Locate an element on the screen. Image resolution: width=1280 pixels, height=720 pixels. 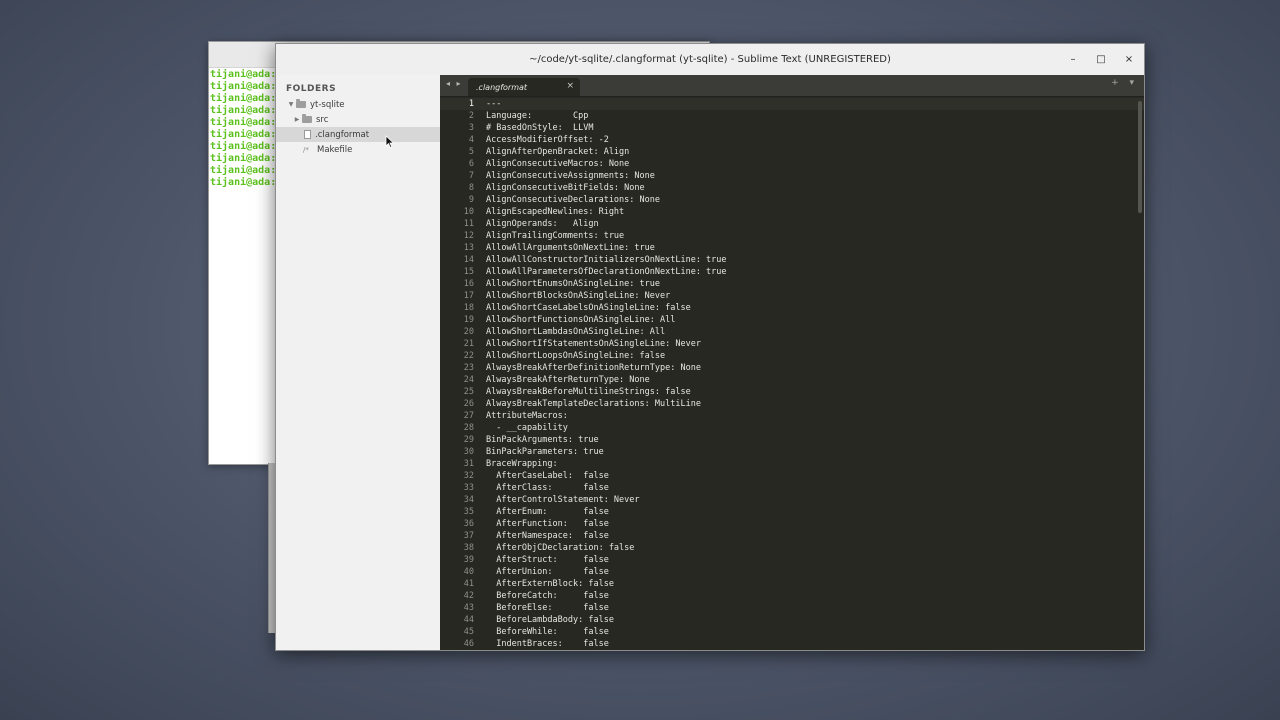
code-line: AfterClass: false is located at coordinates (810, 488).